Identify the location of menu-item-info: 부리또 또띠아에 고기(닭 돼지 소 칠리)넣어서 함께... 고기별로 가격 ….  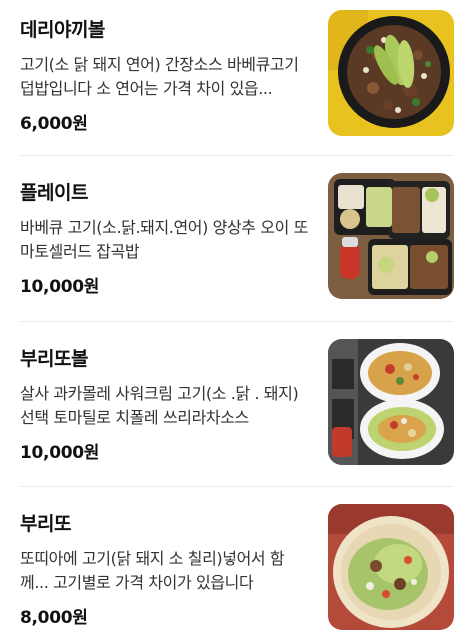
(174, 561).